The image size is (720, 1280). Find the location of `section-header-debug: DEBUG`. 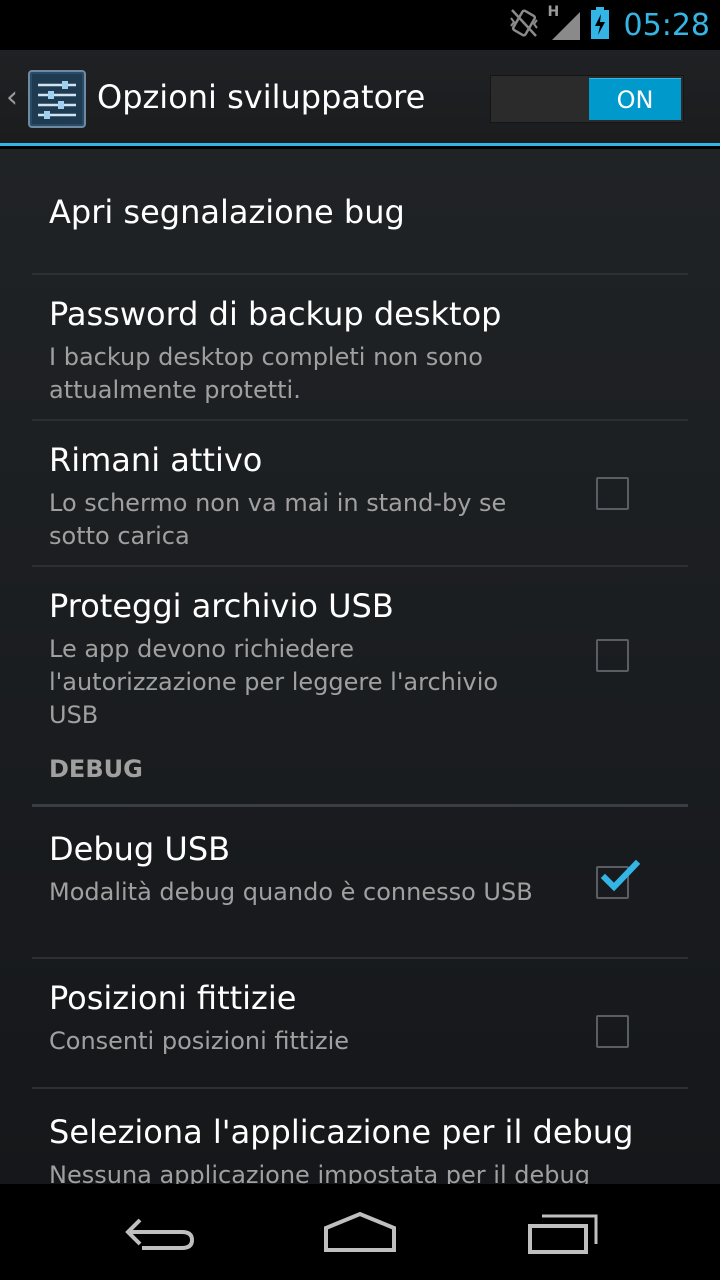

section-header-debug: DEBUG is located at coordinates (360, 781).